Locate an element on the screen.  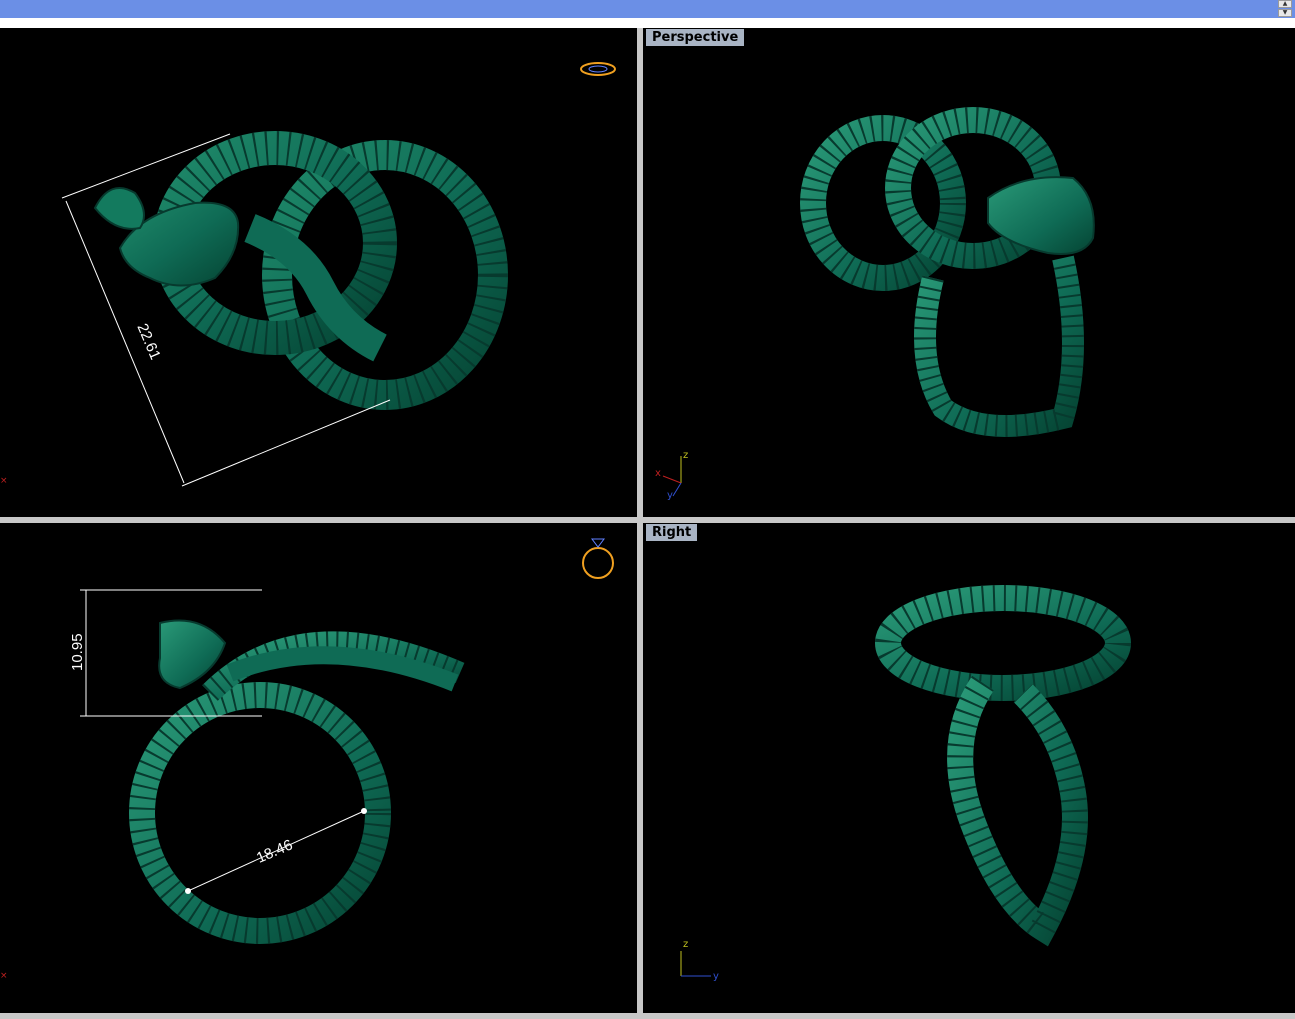
ring-shank is located at coordinates (999, 346).